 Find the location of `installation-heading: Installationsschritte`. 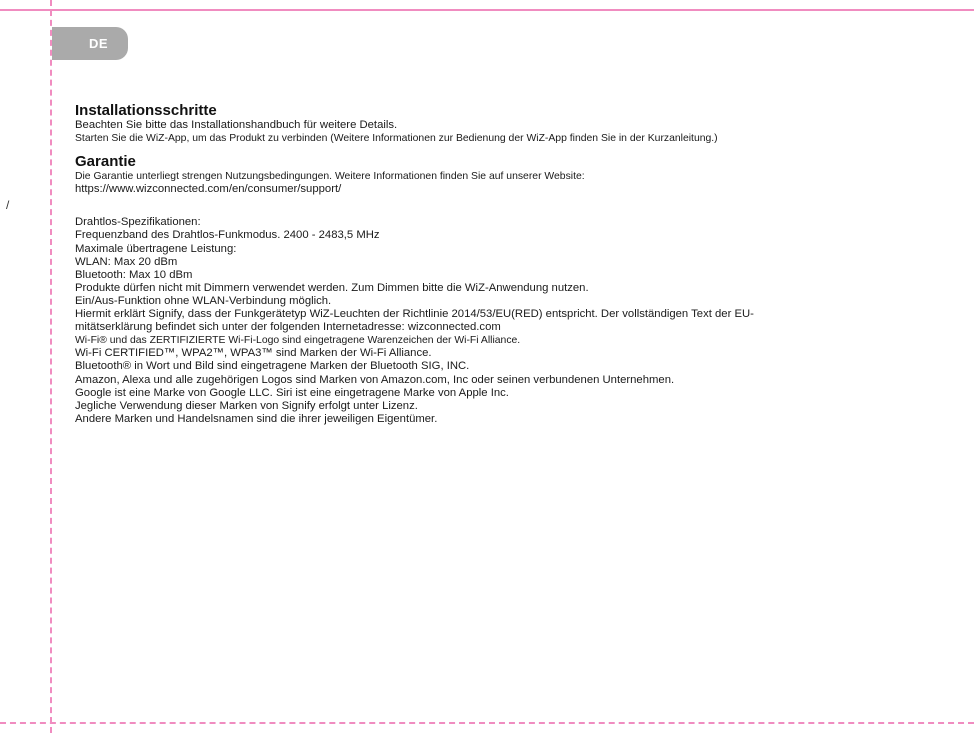

installation-heading: Installationsschritte is located at coordinates (146, 110).